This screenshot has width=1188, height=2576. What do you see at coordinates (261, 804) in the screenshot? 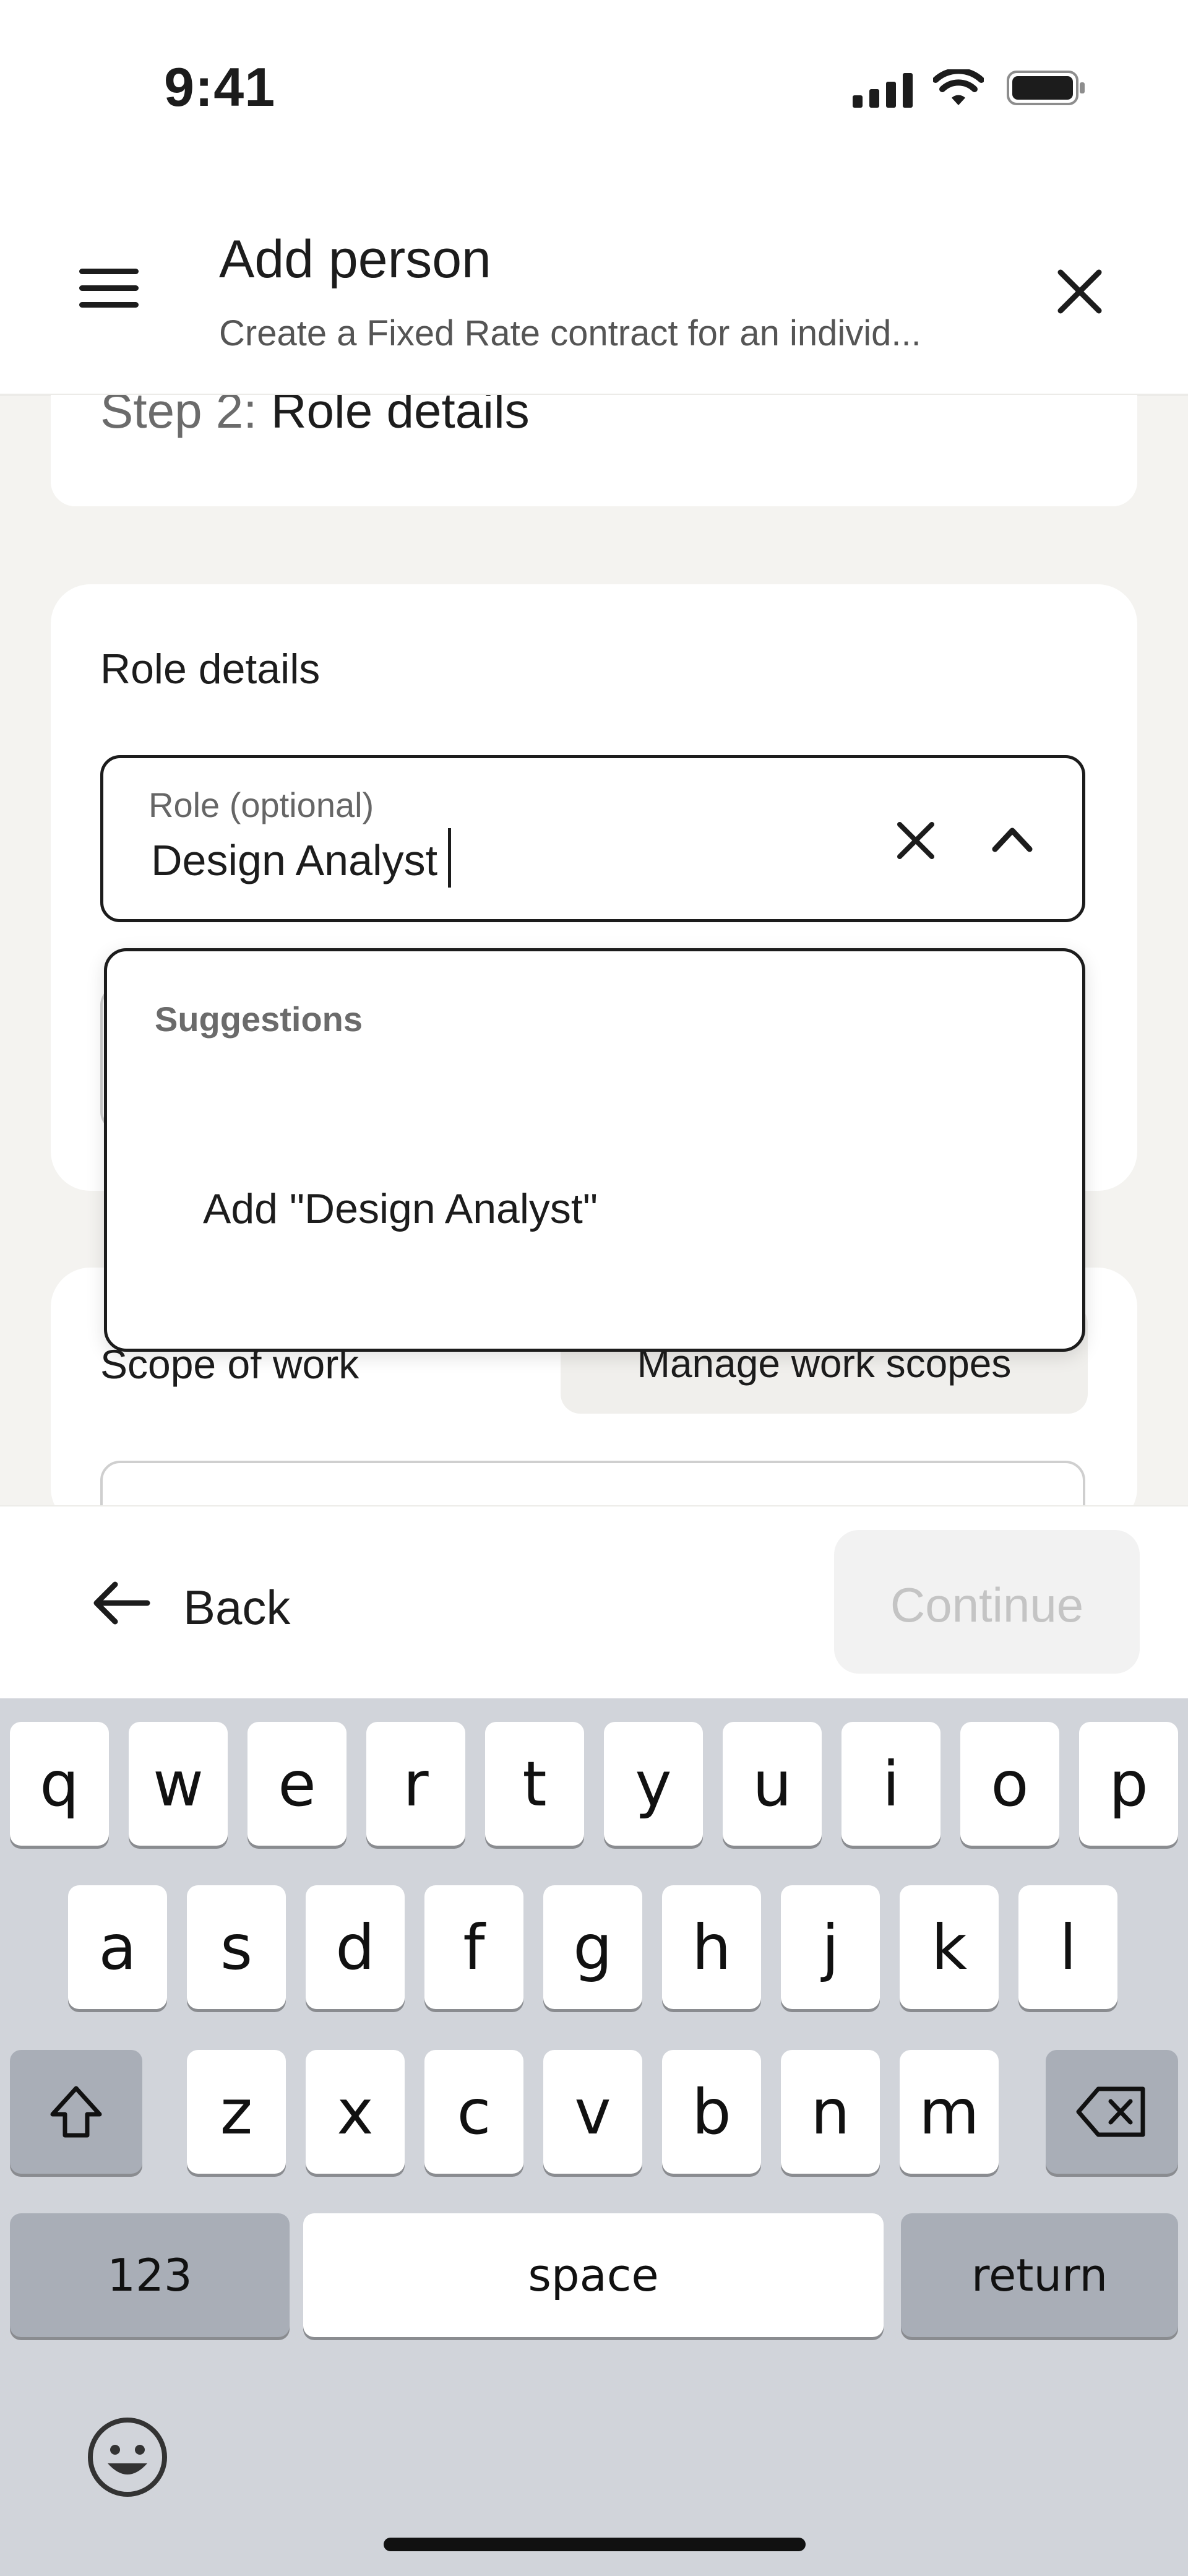
I see `role-field-label: Role (optional)` at bounding box center [261, 804].